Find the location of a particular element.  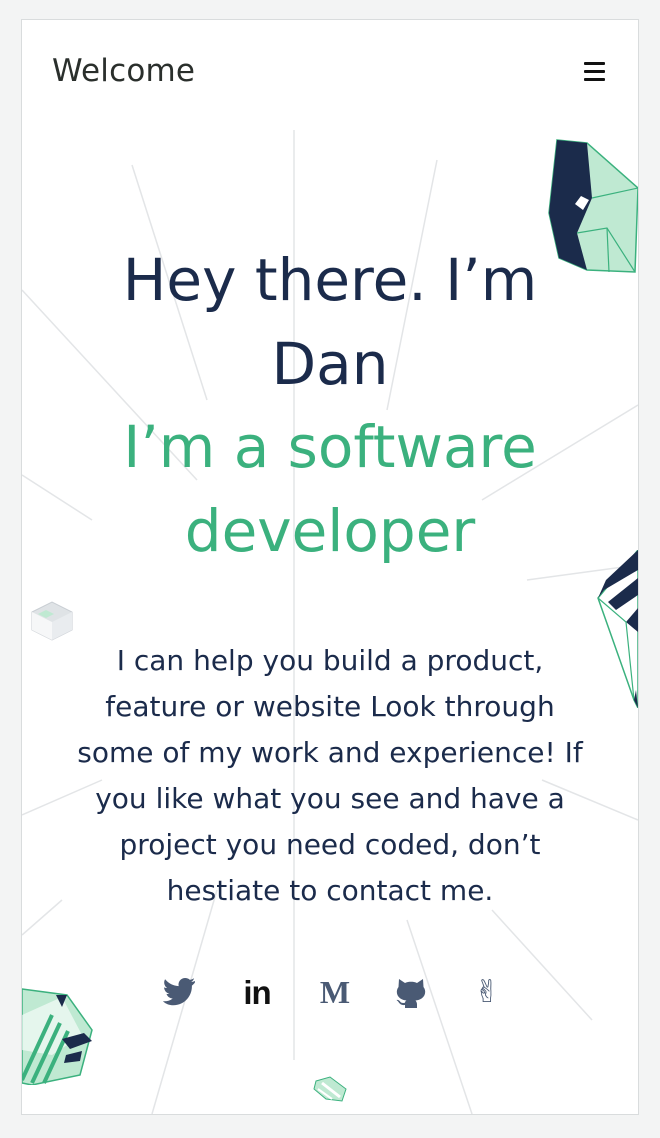

site-brand: Welcome is located at coordinates (123, 71).